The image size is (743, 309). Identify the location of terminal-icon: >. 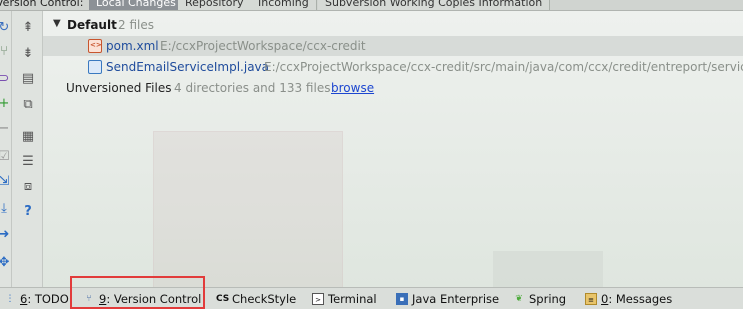
(318, 299).